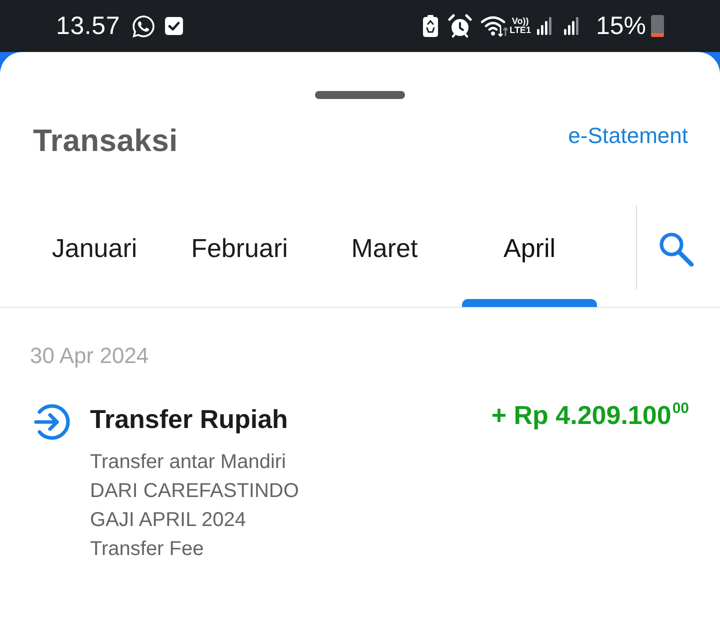  Describe the element at coordinates (520, 30) in the screenshot. I see `network-label: LTE1` at that location.